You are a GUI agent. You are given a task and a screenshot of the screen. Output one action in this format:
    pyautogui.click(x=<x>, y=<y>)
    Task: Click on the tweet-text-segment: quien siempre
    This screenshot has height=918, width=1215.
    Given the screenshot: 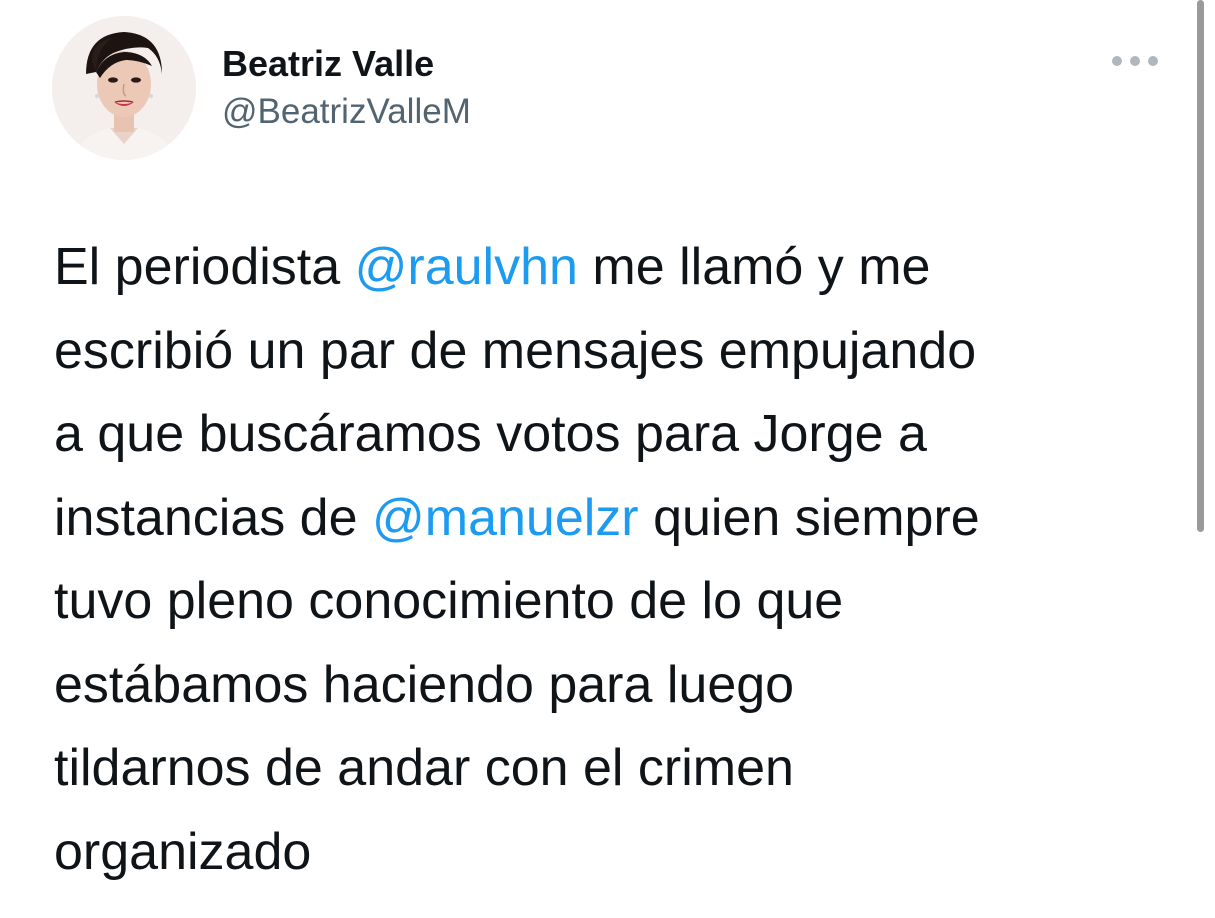 What is the action you would take?
    pyautogui.click(x=809, y=517)
    